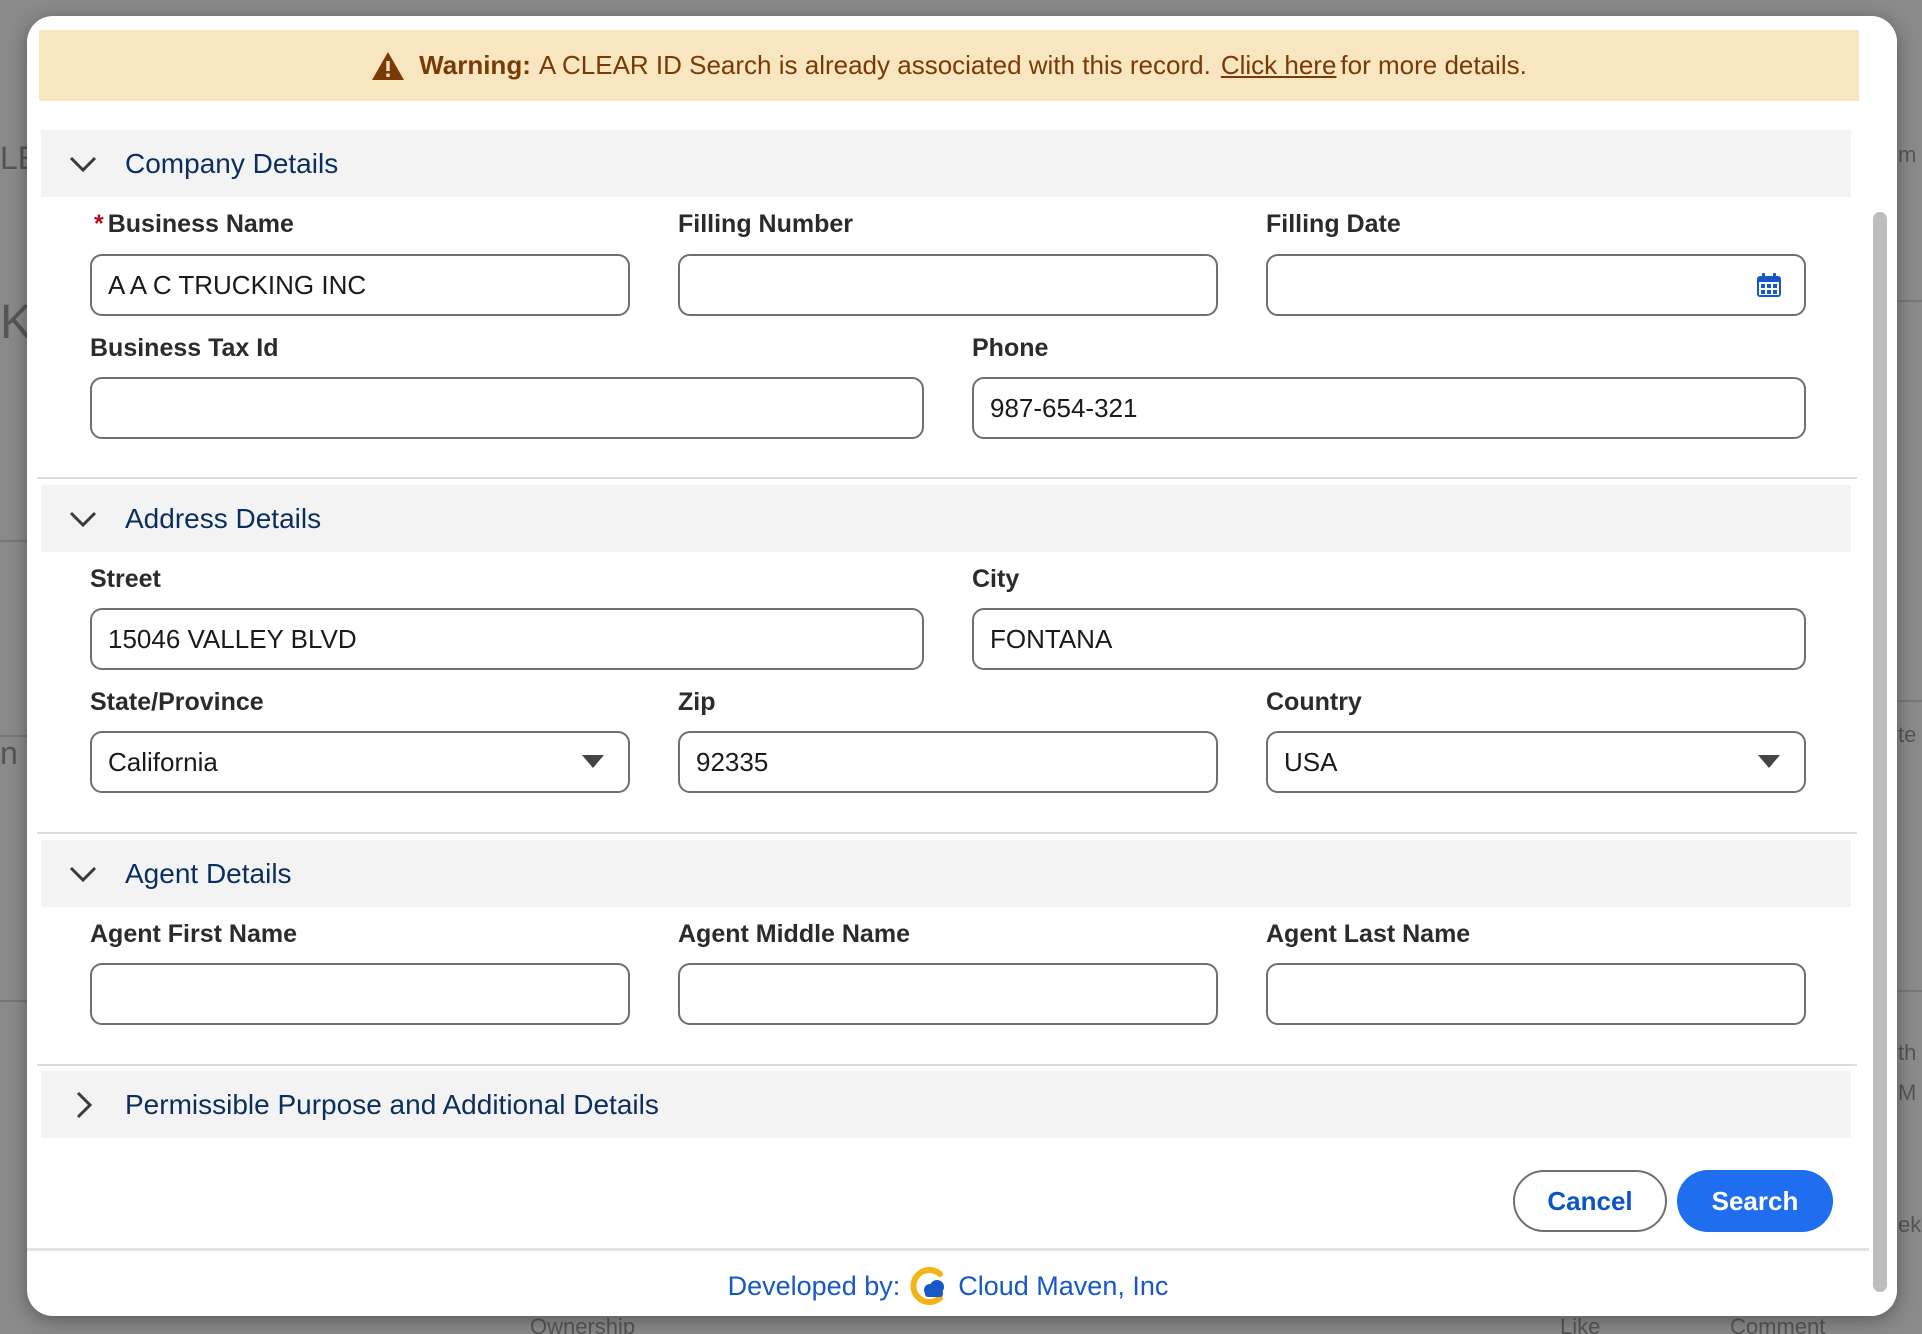  I want to click on chevron-right-icon, so click(84, 1104).